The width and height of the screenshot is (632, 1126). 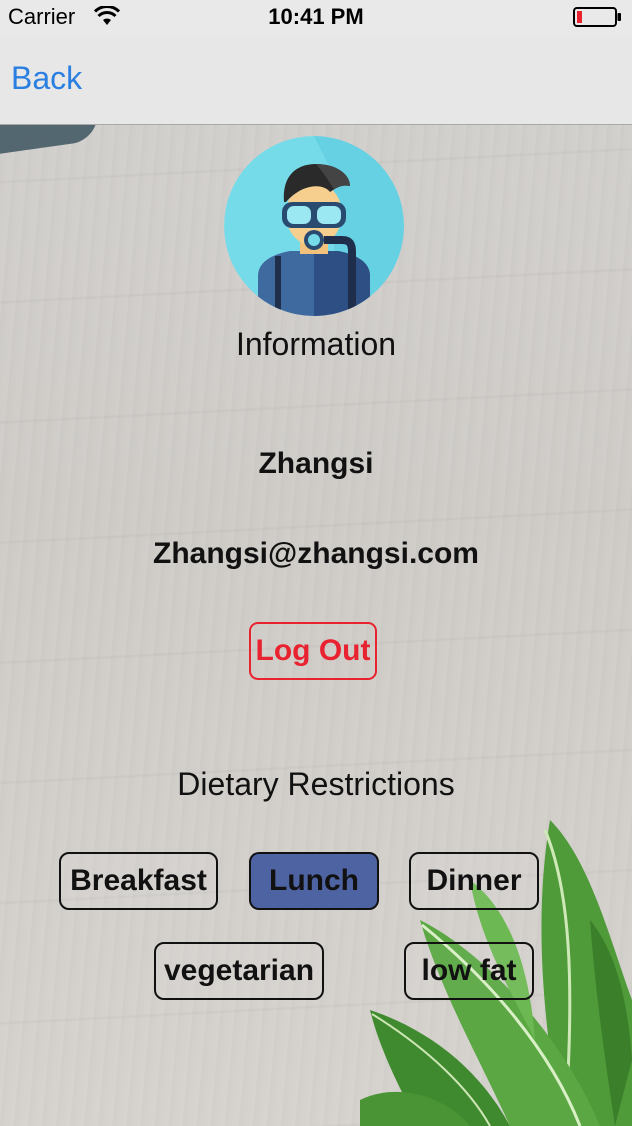 What do you see at coordinates (597, 17) in the screenshot?
I see `battery-icon` at bounding box center [597, 17].